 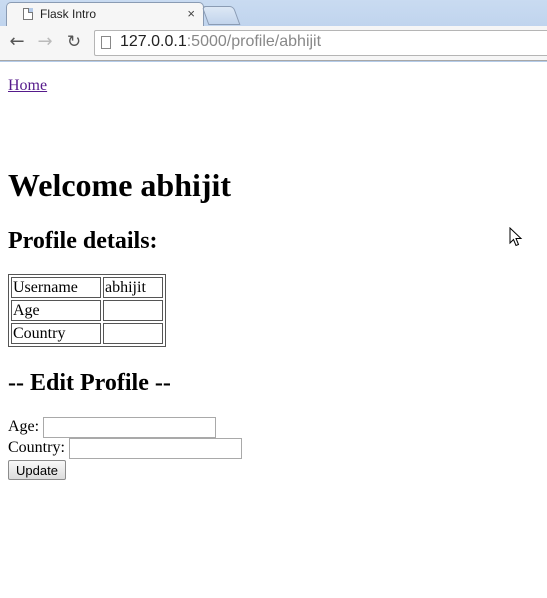 I want to click on home-link: Home, so click(x=27, y=86).